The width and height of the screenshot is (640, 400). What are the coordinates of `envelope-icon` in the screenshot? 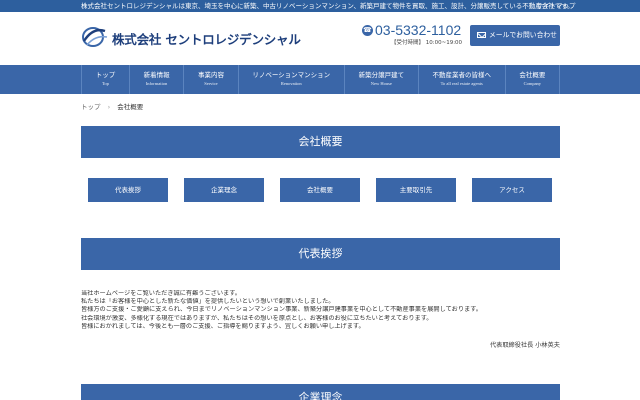 It's located at (481, 35).